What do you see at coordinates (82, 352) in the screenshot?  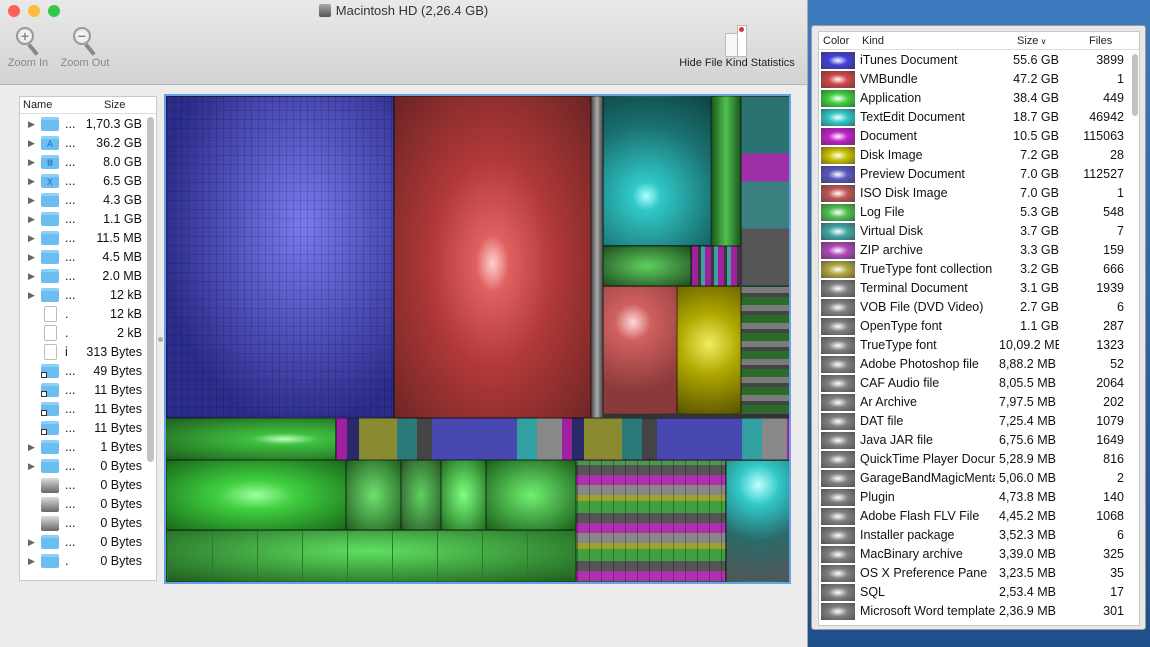 I see `outline-row: i 313 Bytes` at bounding box center [82, 352].